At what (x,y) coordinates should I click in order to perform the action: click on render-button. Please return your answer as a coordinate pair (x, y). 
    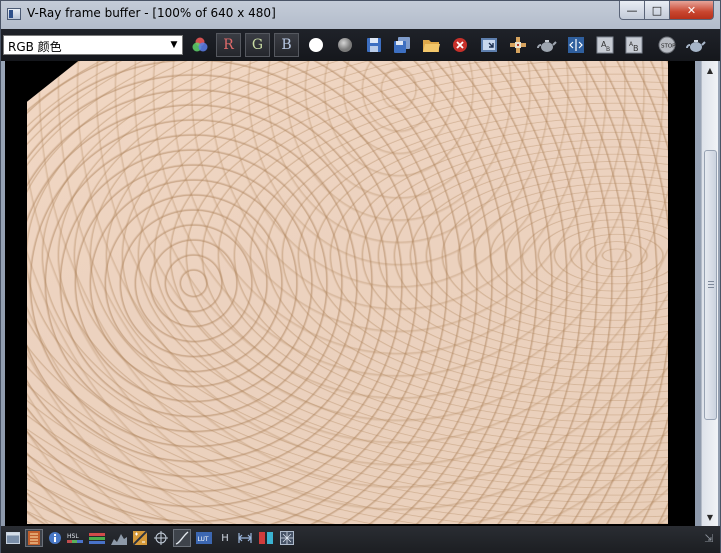
    Looking at the image, I should click on (696, 45).